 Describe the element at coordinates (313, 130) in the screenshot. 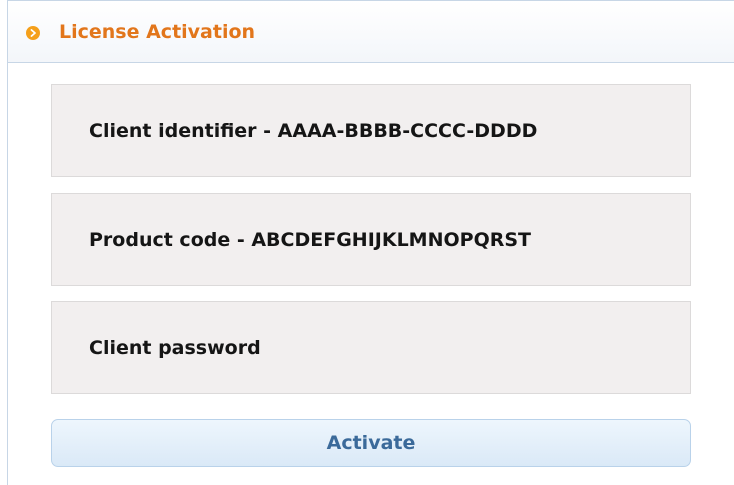

I see `client-identifier-label: Client identifier - AAAA-BBBB-CCCC-DDDD` at that location.